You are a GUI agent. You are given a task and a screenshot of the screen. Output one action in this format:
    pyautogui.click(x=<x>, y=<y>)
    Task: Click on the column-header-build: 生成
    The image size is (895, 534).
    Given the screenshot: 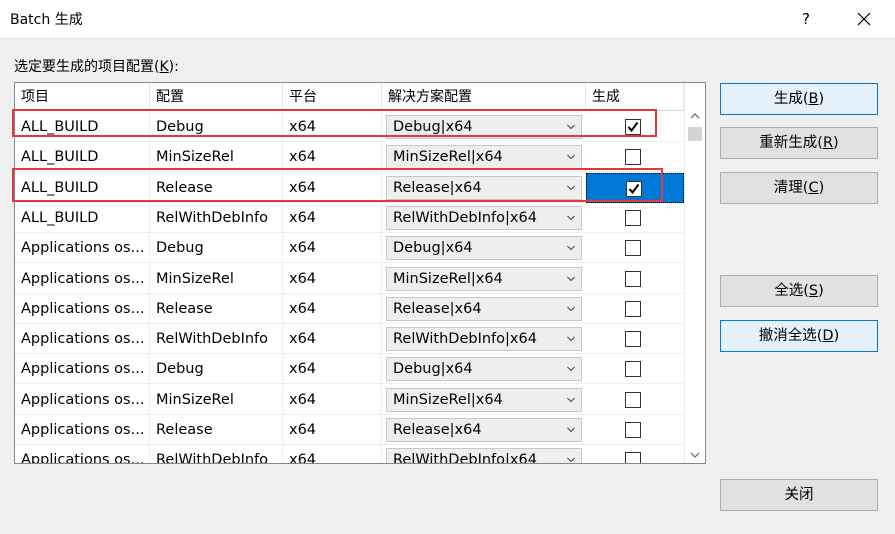 What is the action you would take?
    pyautogui.click(x=635, y=97)
    